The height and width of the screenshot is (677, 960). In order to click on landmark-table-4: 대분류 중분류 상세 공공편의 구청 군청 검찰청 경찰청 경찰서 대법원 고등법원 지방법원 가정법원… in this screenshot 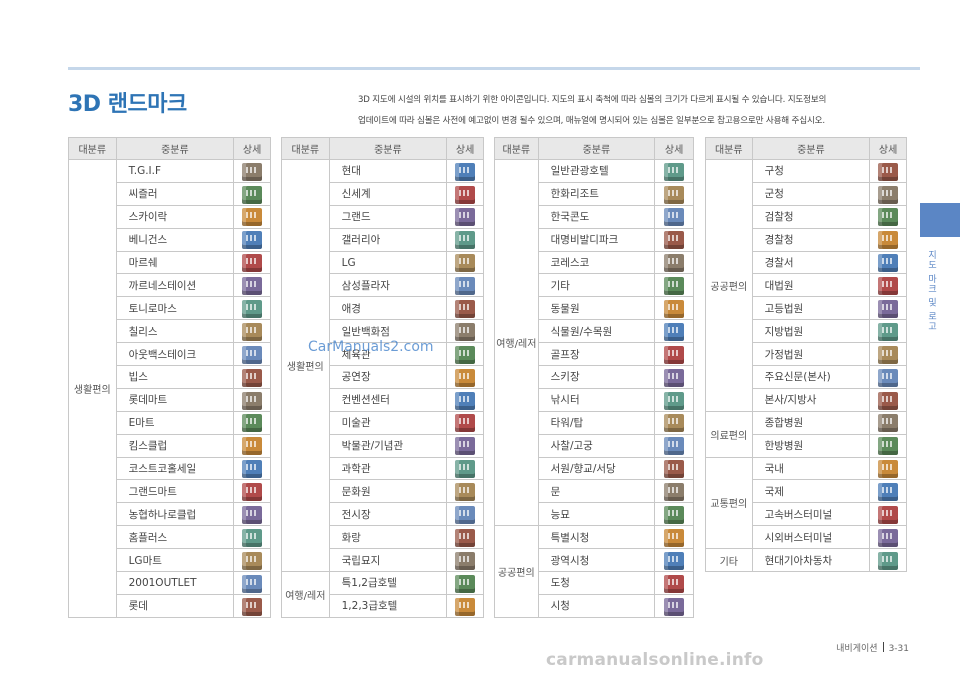, I will do `click(806, 355)`.